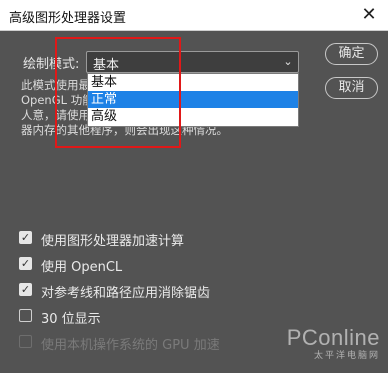 This screenshot has height=373, width=388. What do you see at coordinates (71, 319) in the screenshot?
I see `option-label: 30 位显示` at bounding box center [71, 319].